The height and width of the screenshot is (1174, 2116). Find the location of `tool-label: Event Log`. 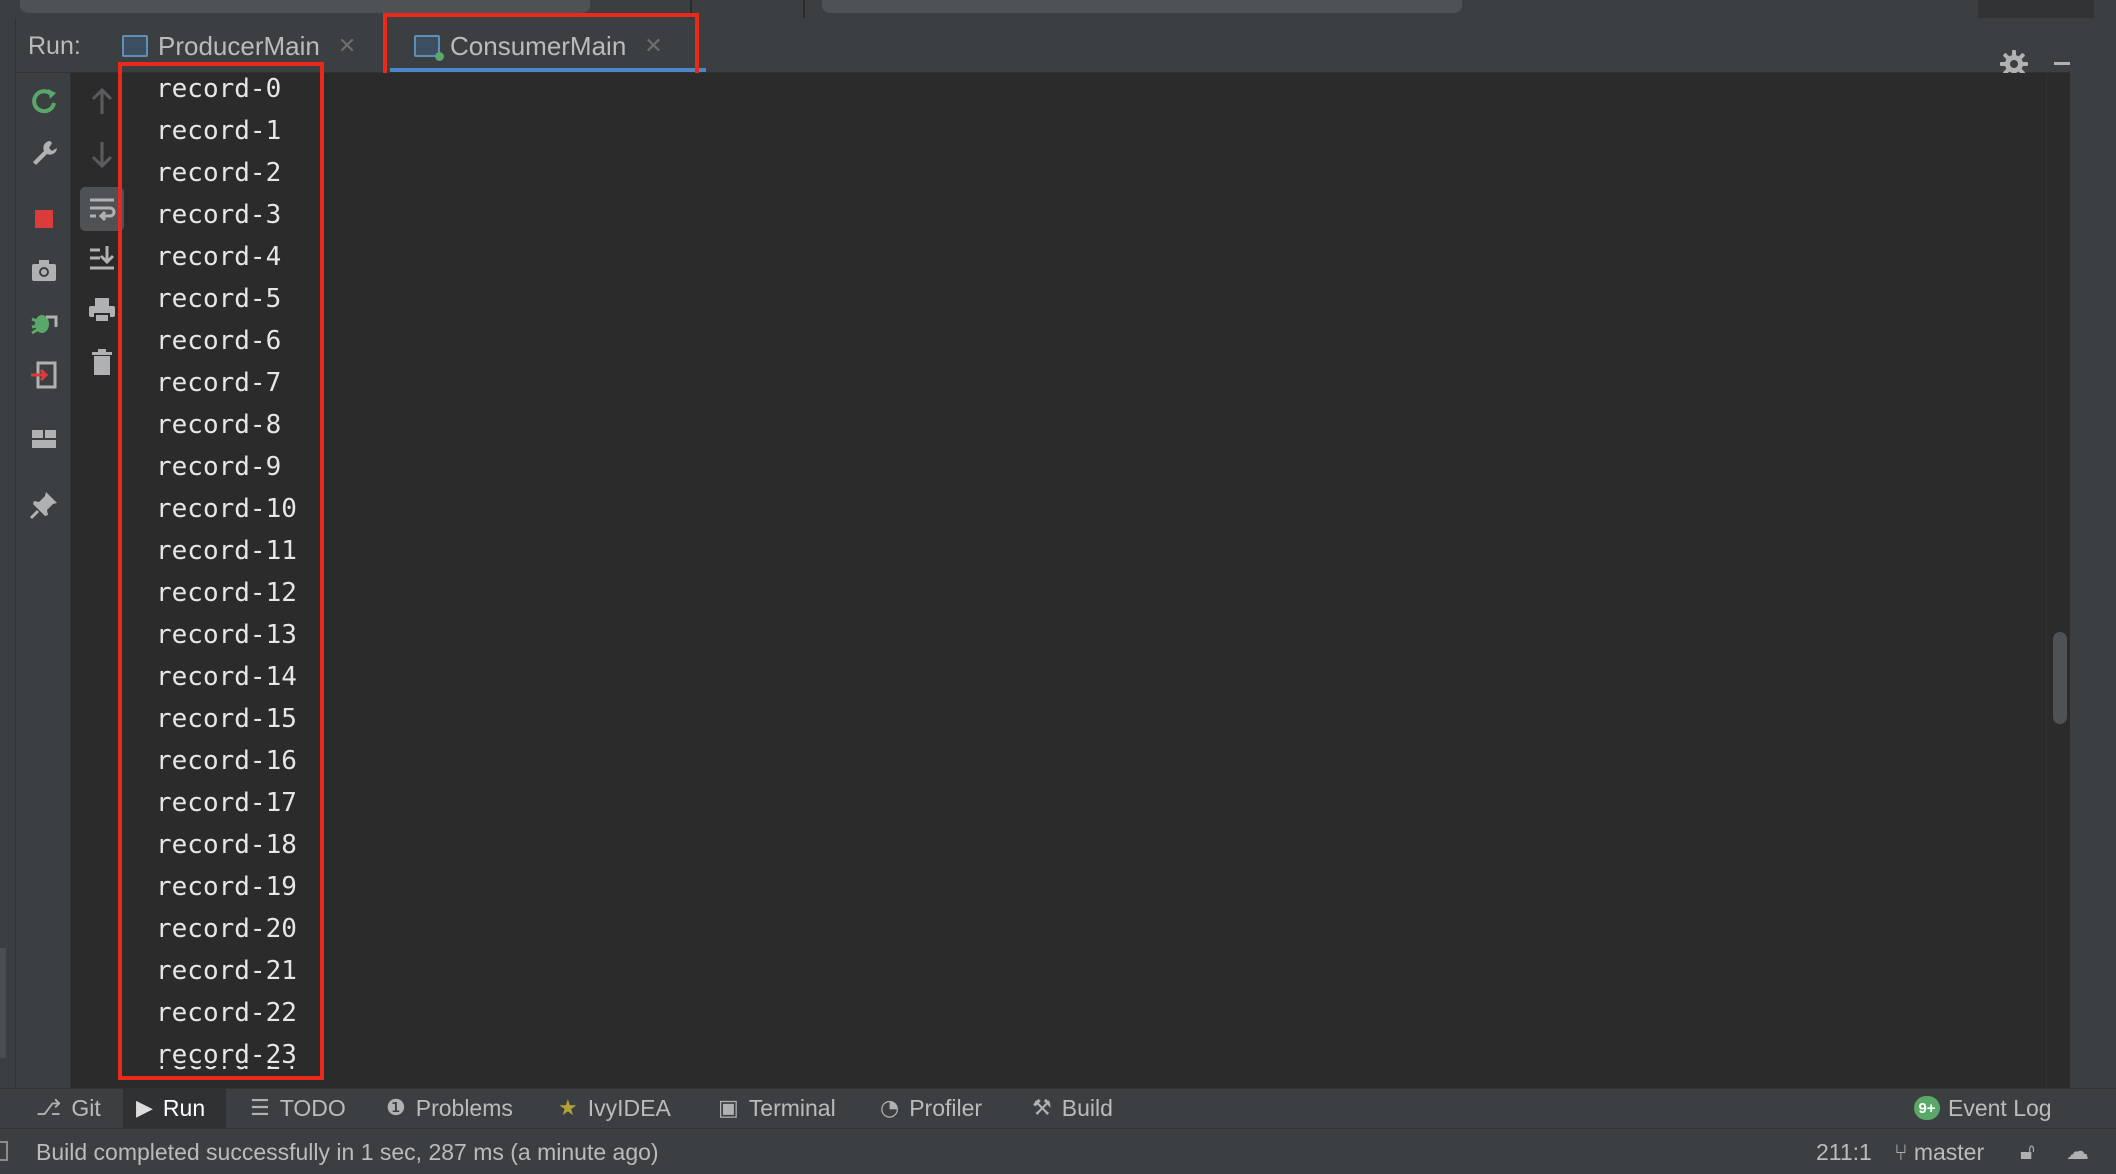

tool-label: Event Log is located at coordinates (2000, 1107).